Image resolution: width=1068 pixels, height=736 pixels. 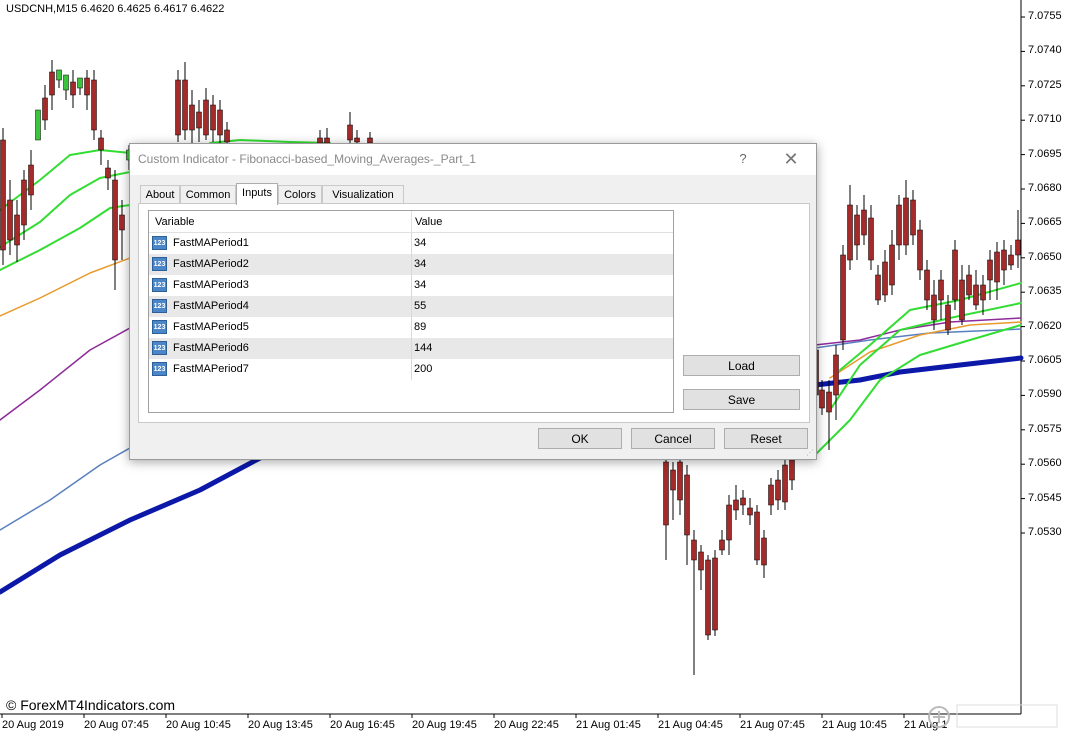 What do you see at coordinates (741, 365) in the screenshot?
I see `load-button: Load` at bounding box center [741, 365].